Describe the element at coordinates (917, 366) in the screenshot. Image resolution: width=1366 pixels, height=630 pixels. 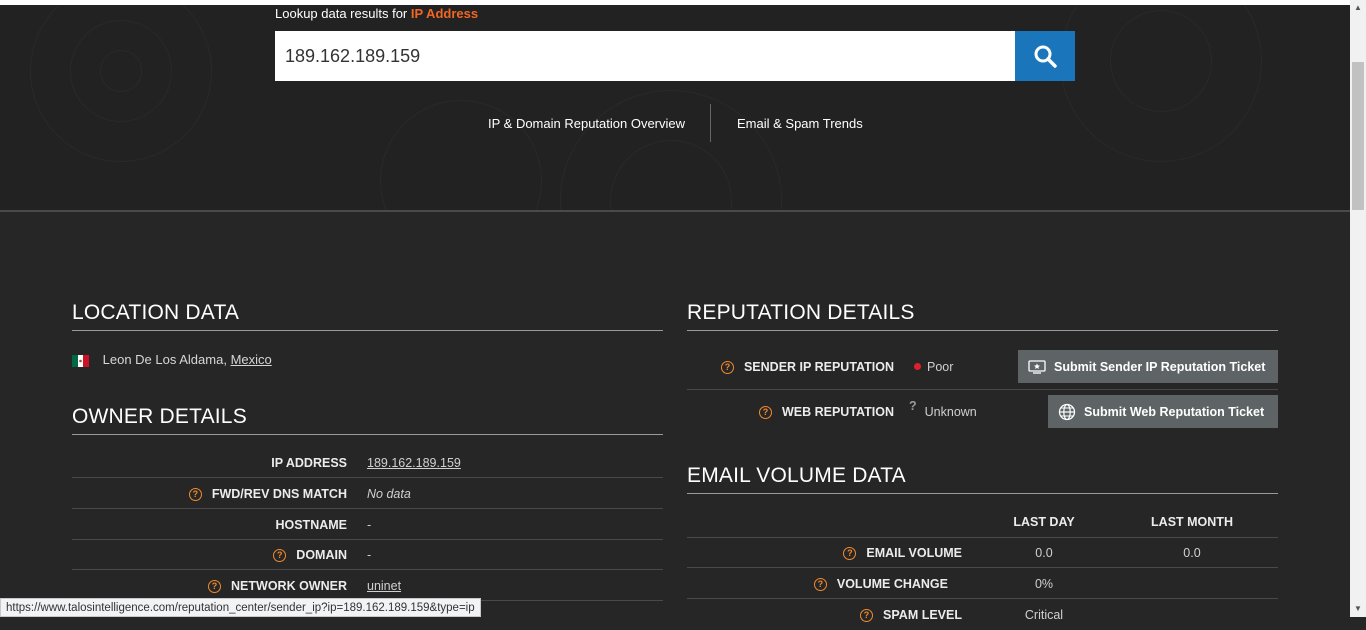
I see `poor-status-dot` at that location.